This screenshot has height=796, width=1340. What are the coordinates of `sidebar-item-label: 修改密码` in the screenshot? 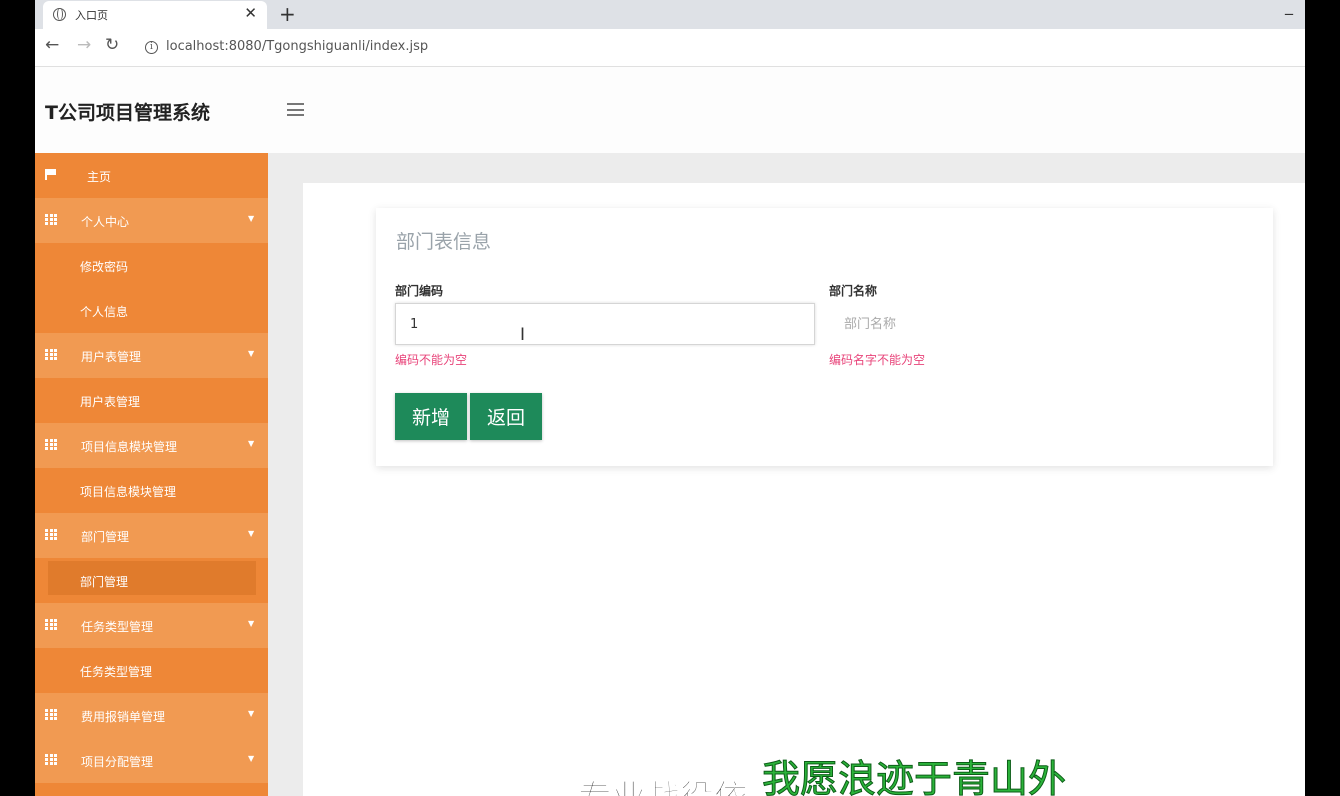 It's located at (104, 267).